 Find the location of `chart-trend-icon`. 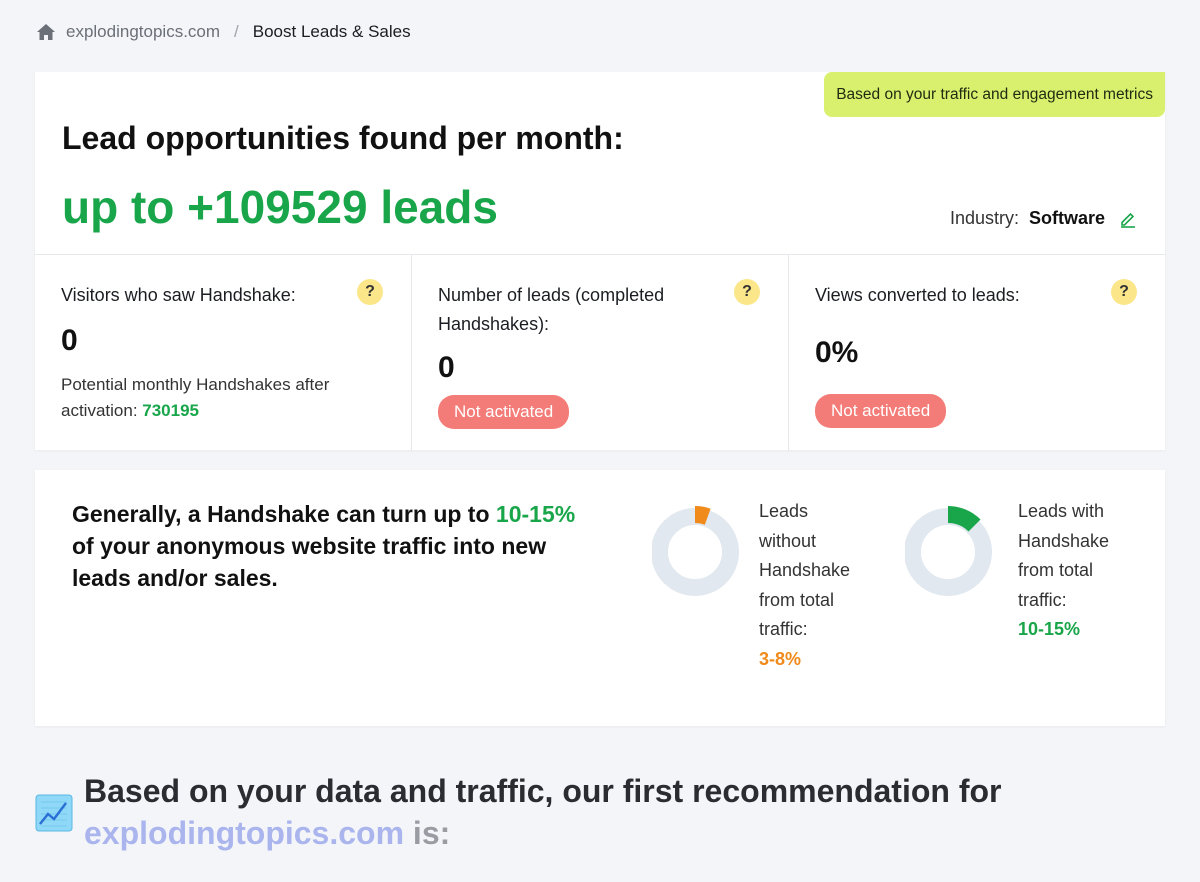

chart-trend-icon is located at coordinates (54, 813).